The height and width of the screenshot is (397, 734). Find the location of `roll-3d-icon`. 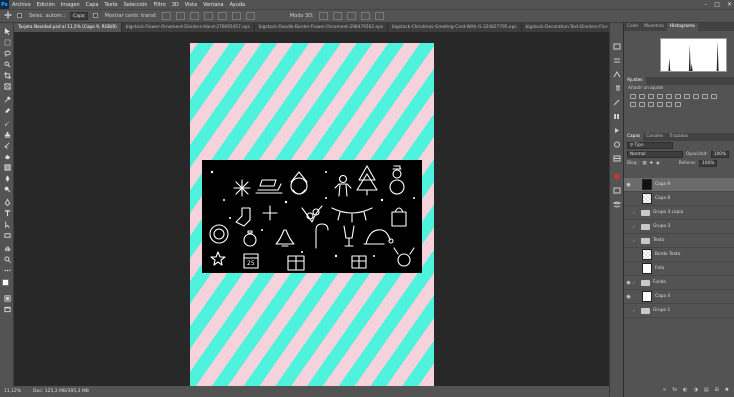

roll-3d-icon is located at coordinates (337, 16).